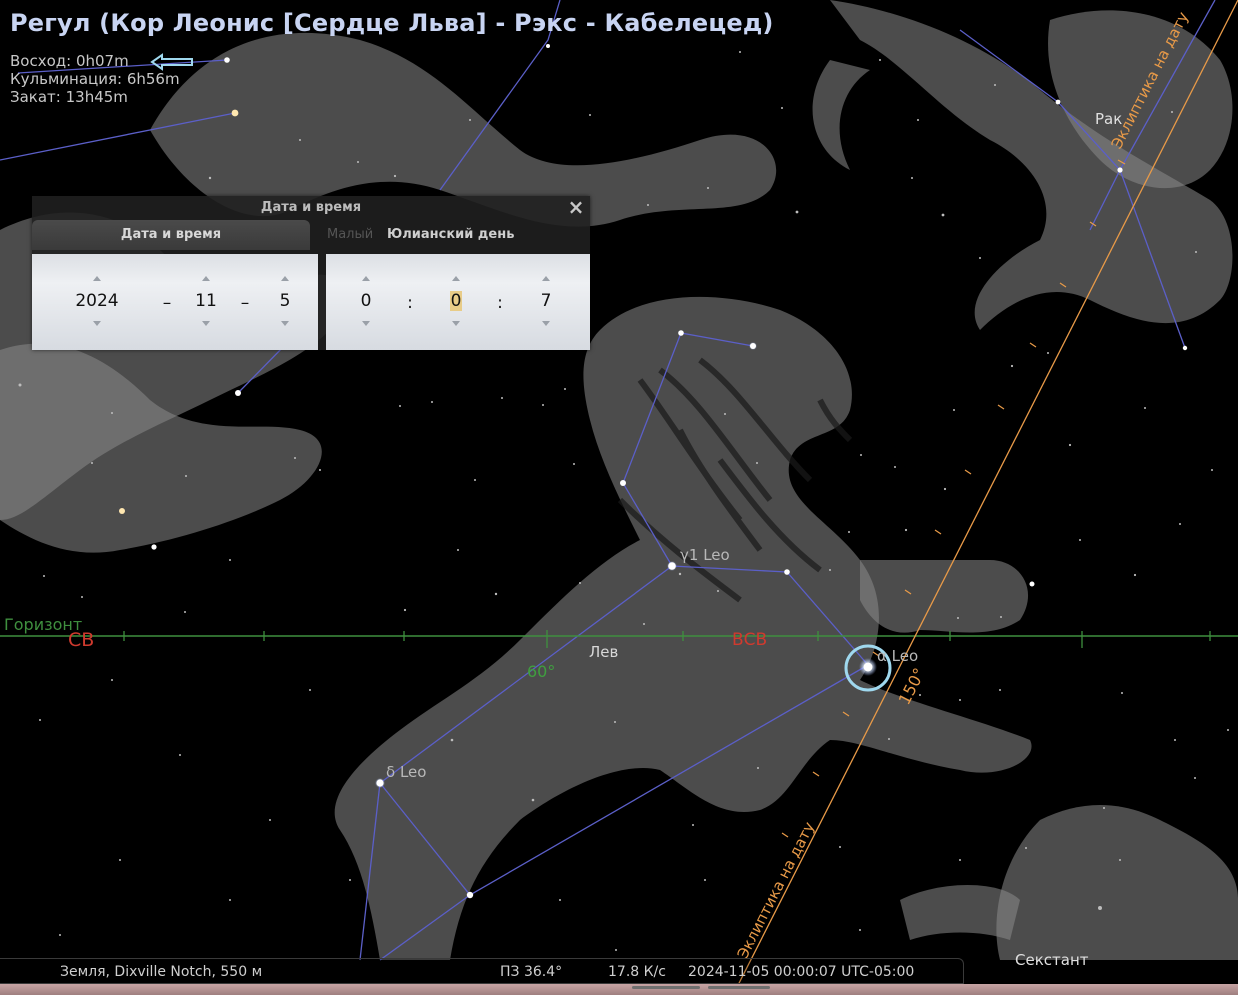  What do you see at coordinates (576, 208) in the screenshot?
I see `close-icon: ×` at bounding box center [576, 208].